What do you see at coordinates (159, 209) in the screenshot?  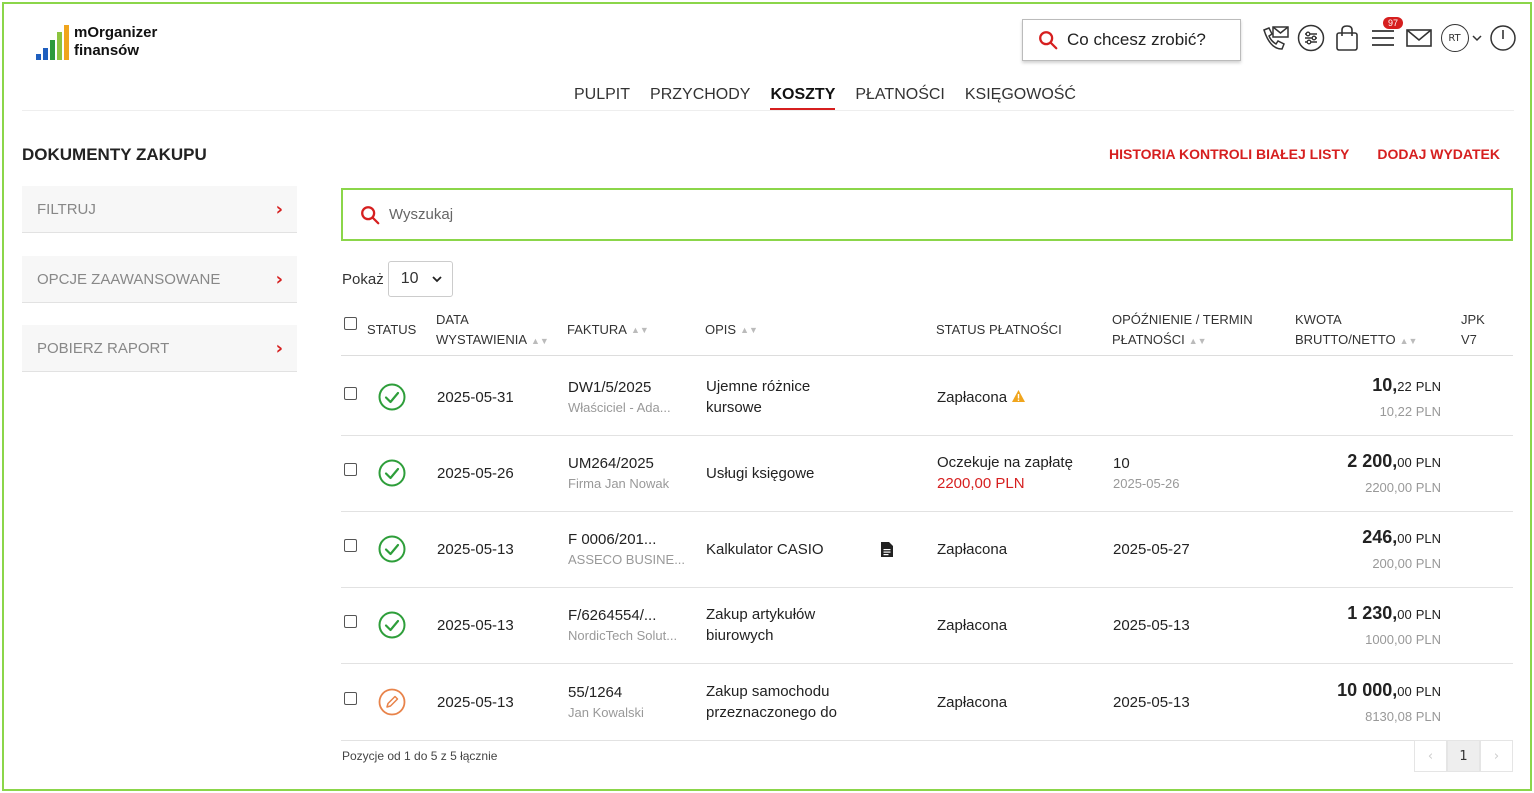 I see `sidebar-item-filter: FILTRUJ ›` at bounding box center [159, 209].